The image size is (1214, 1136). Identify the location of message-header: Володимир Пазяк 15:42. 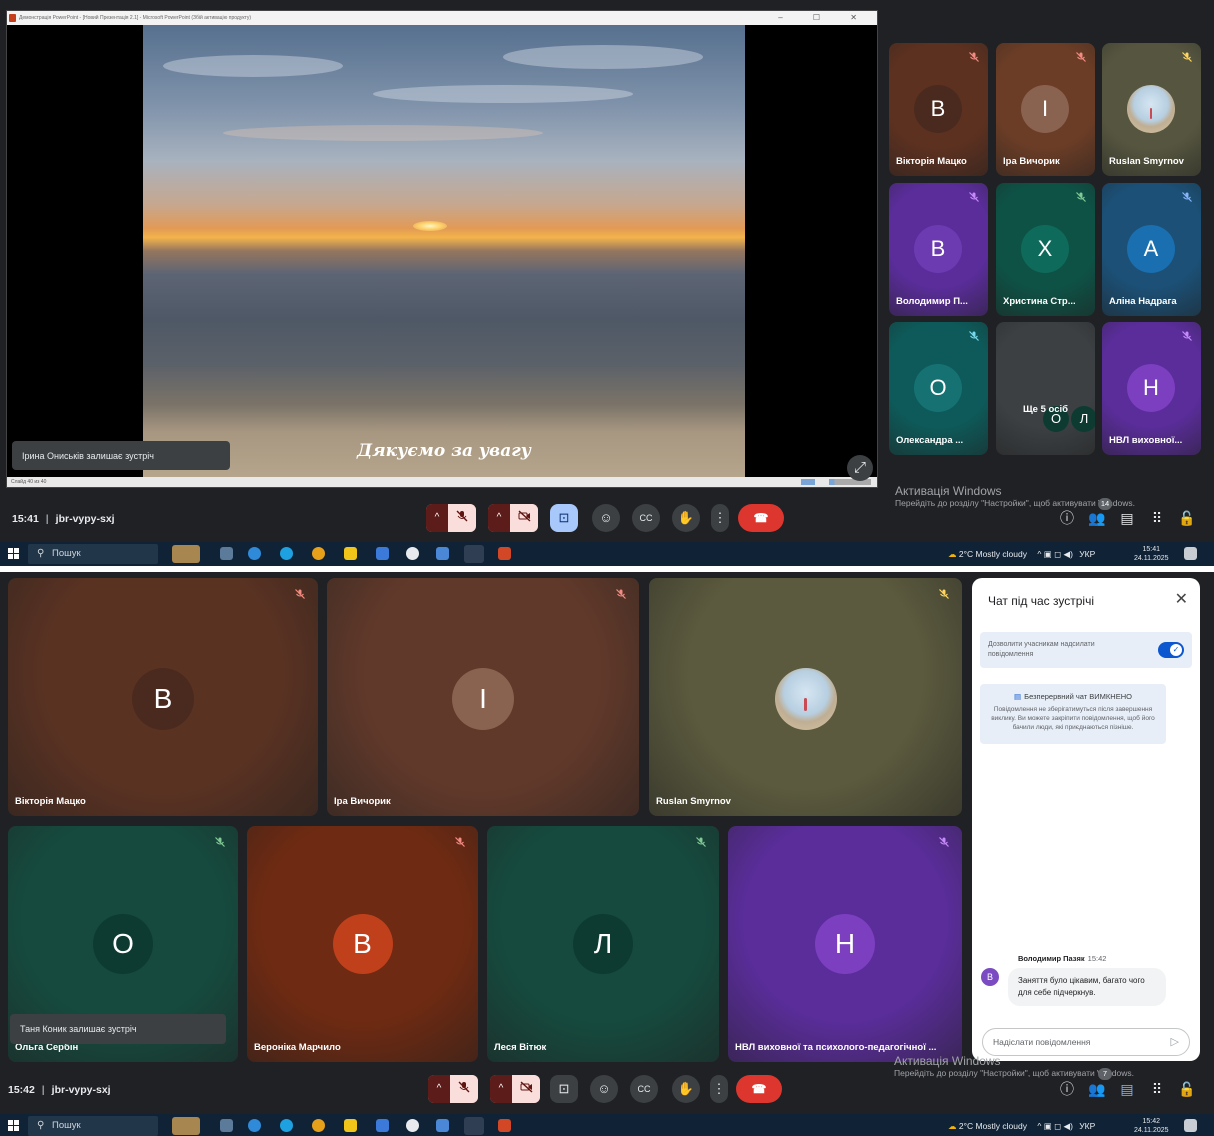
(1062, 958).